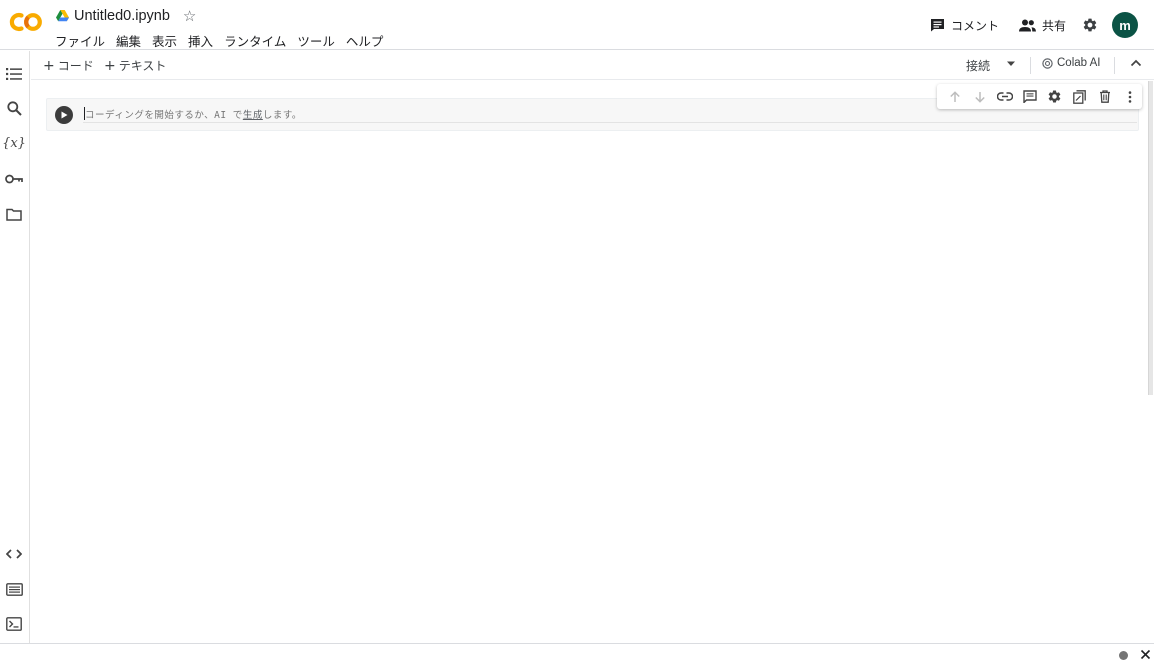  Describe the element at coordinates (14, 143) in the screenshot. I see `variables-icon: {x}` at that location.